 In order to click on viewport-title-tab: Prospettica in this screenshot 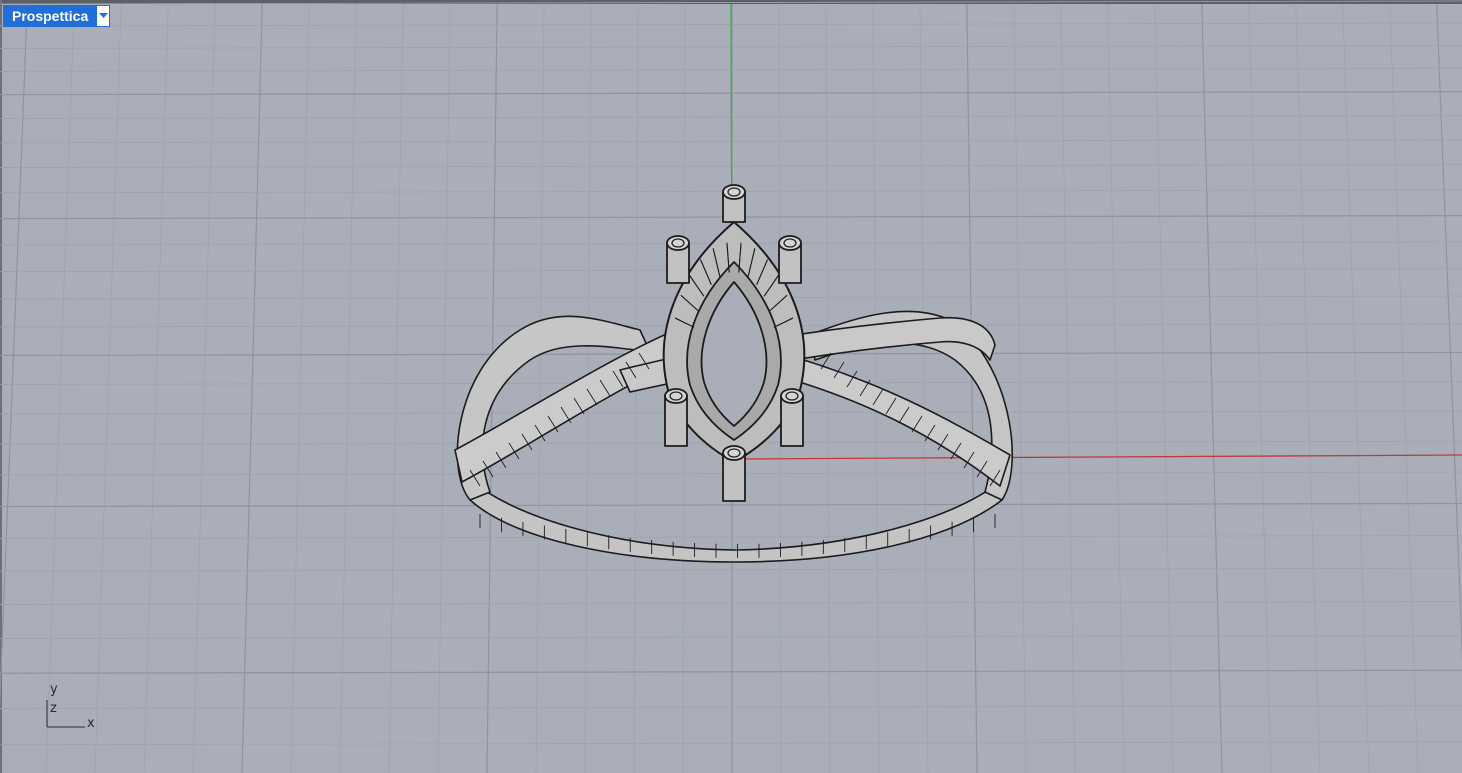, I will do `click(57, 16)`.